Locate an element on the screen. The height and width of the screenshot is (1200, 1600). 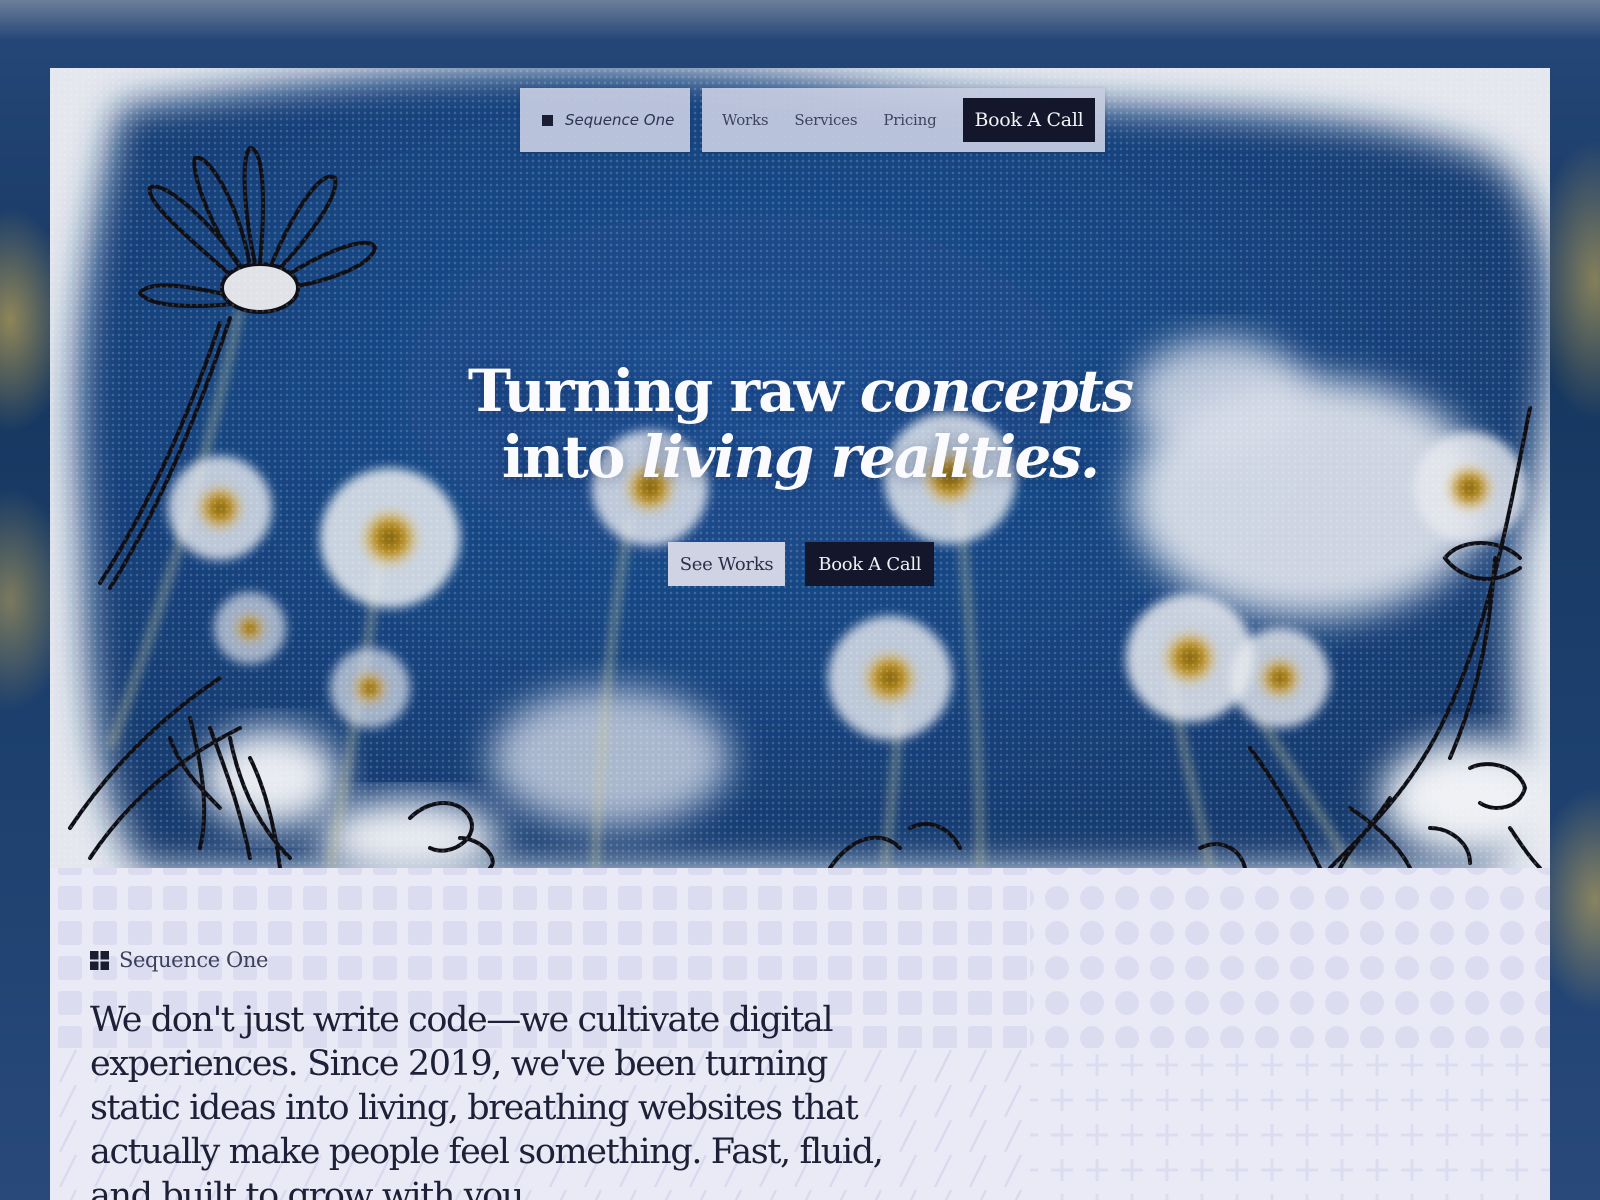
brand-name: Sequence One is located at coordinates (620, 120).